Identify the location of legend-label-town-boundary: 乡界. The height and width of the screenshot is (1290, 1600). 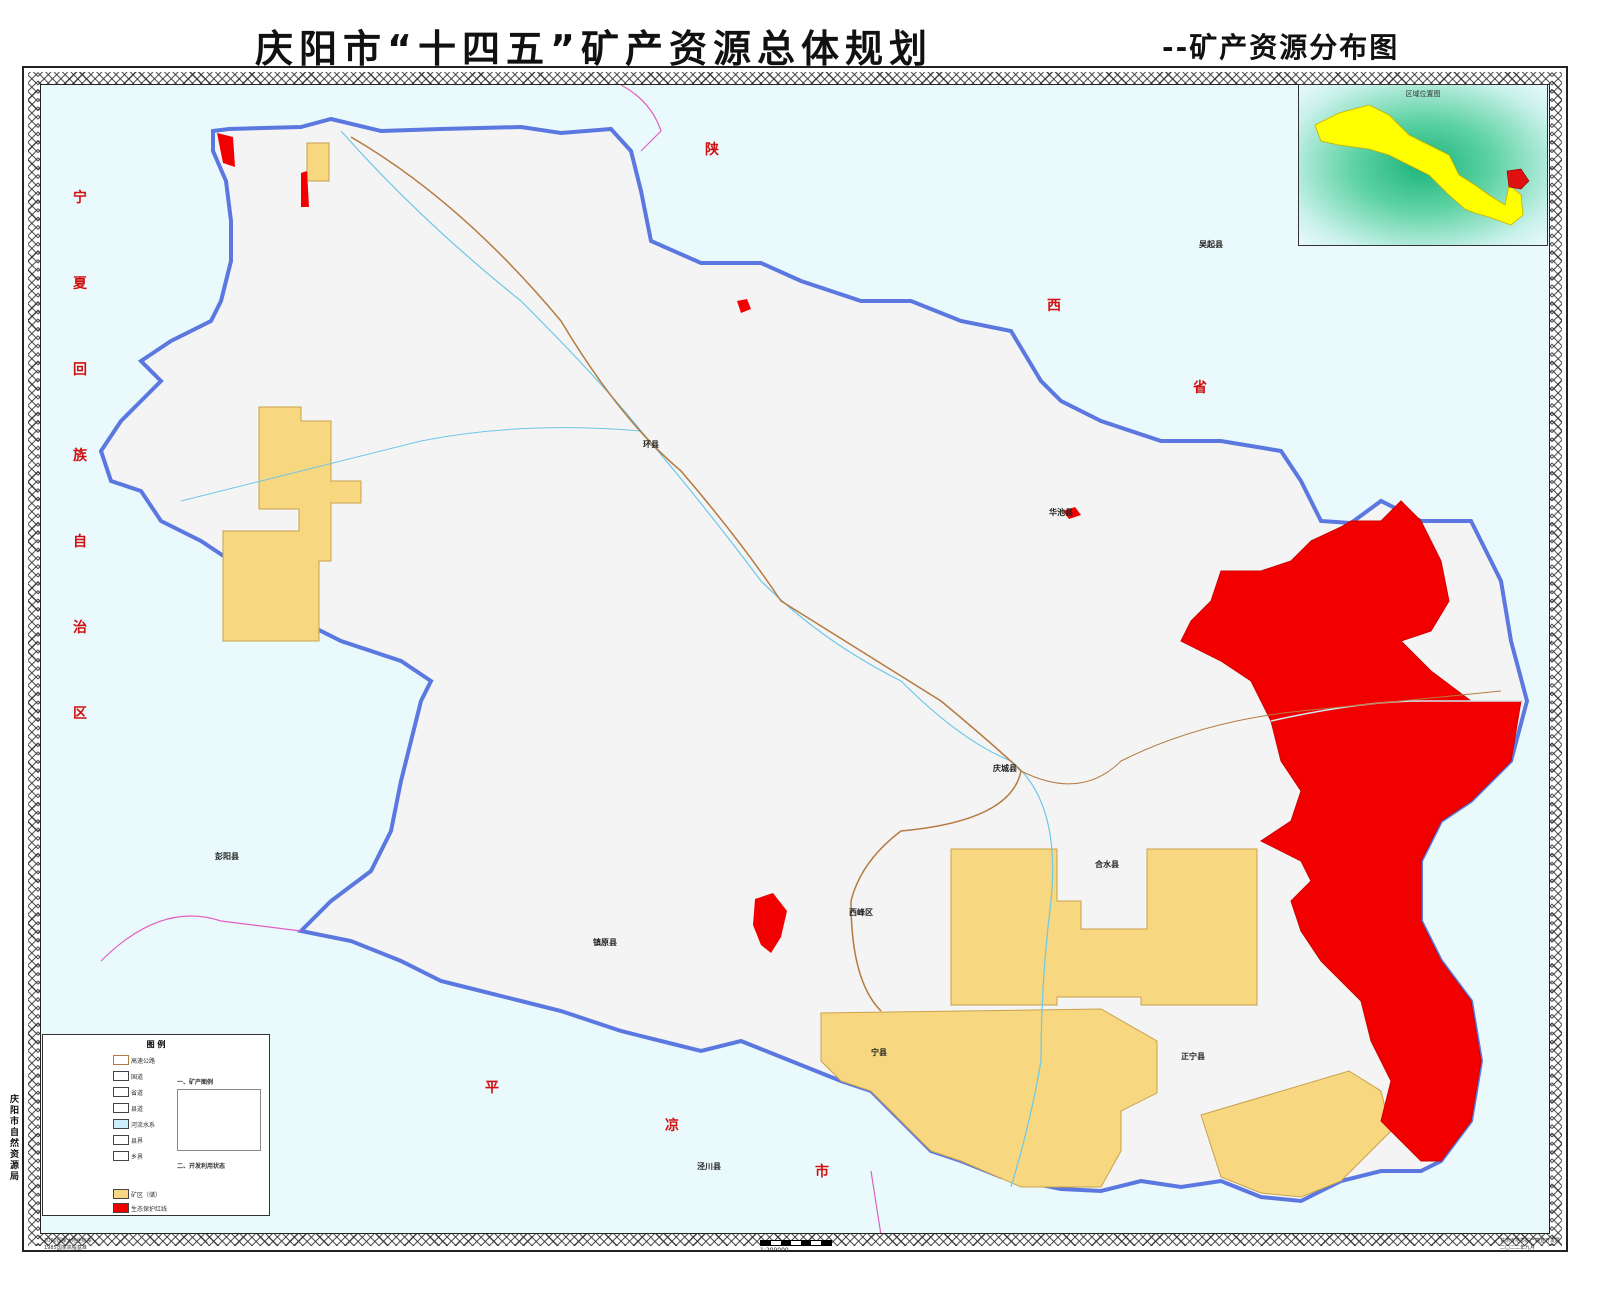
(137, 1157).